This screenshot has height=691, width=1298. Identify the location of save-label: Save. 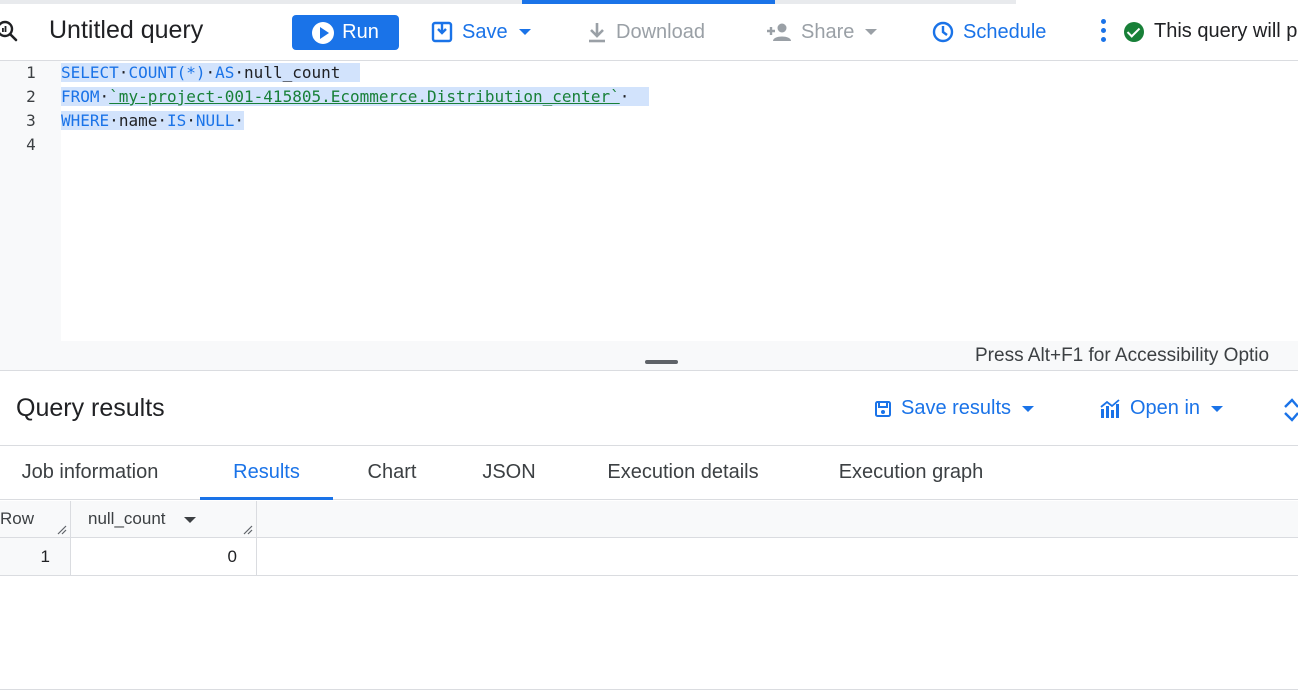
(485, 31).